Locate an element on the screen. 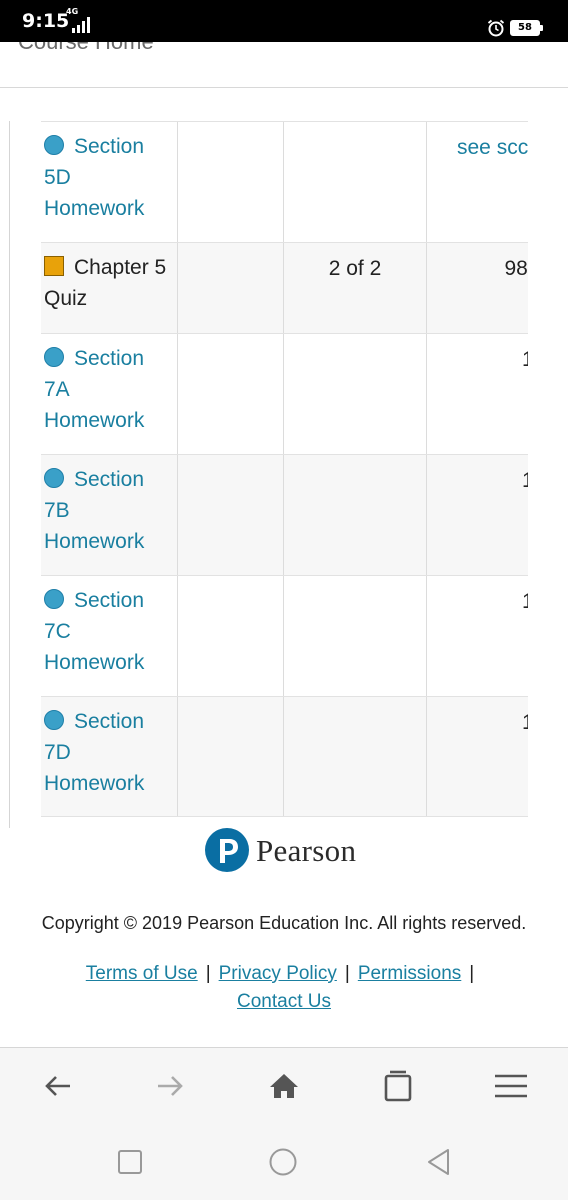 Image resolution: width=568 pixels, height=1200 pixels. system-nav-bar is located at coordinates (284, 1163).